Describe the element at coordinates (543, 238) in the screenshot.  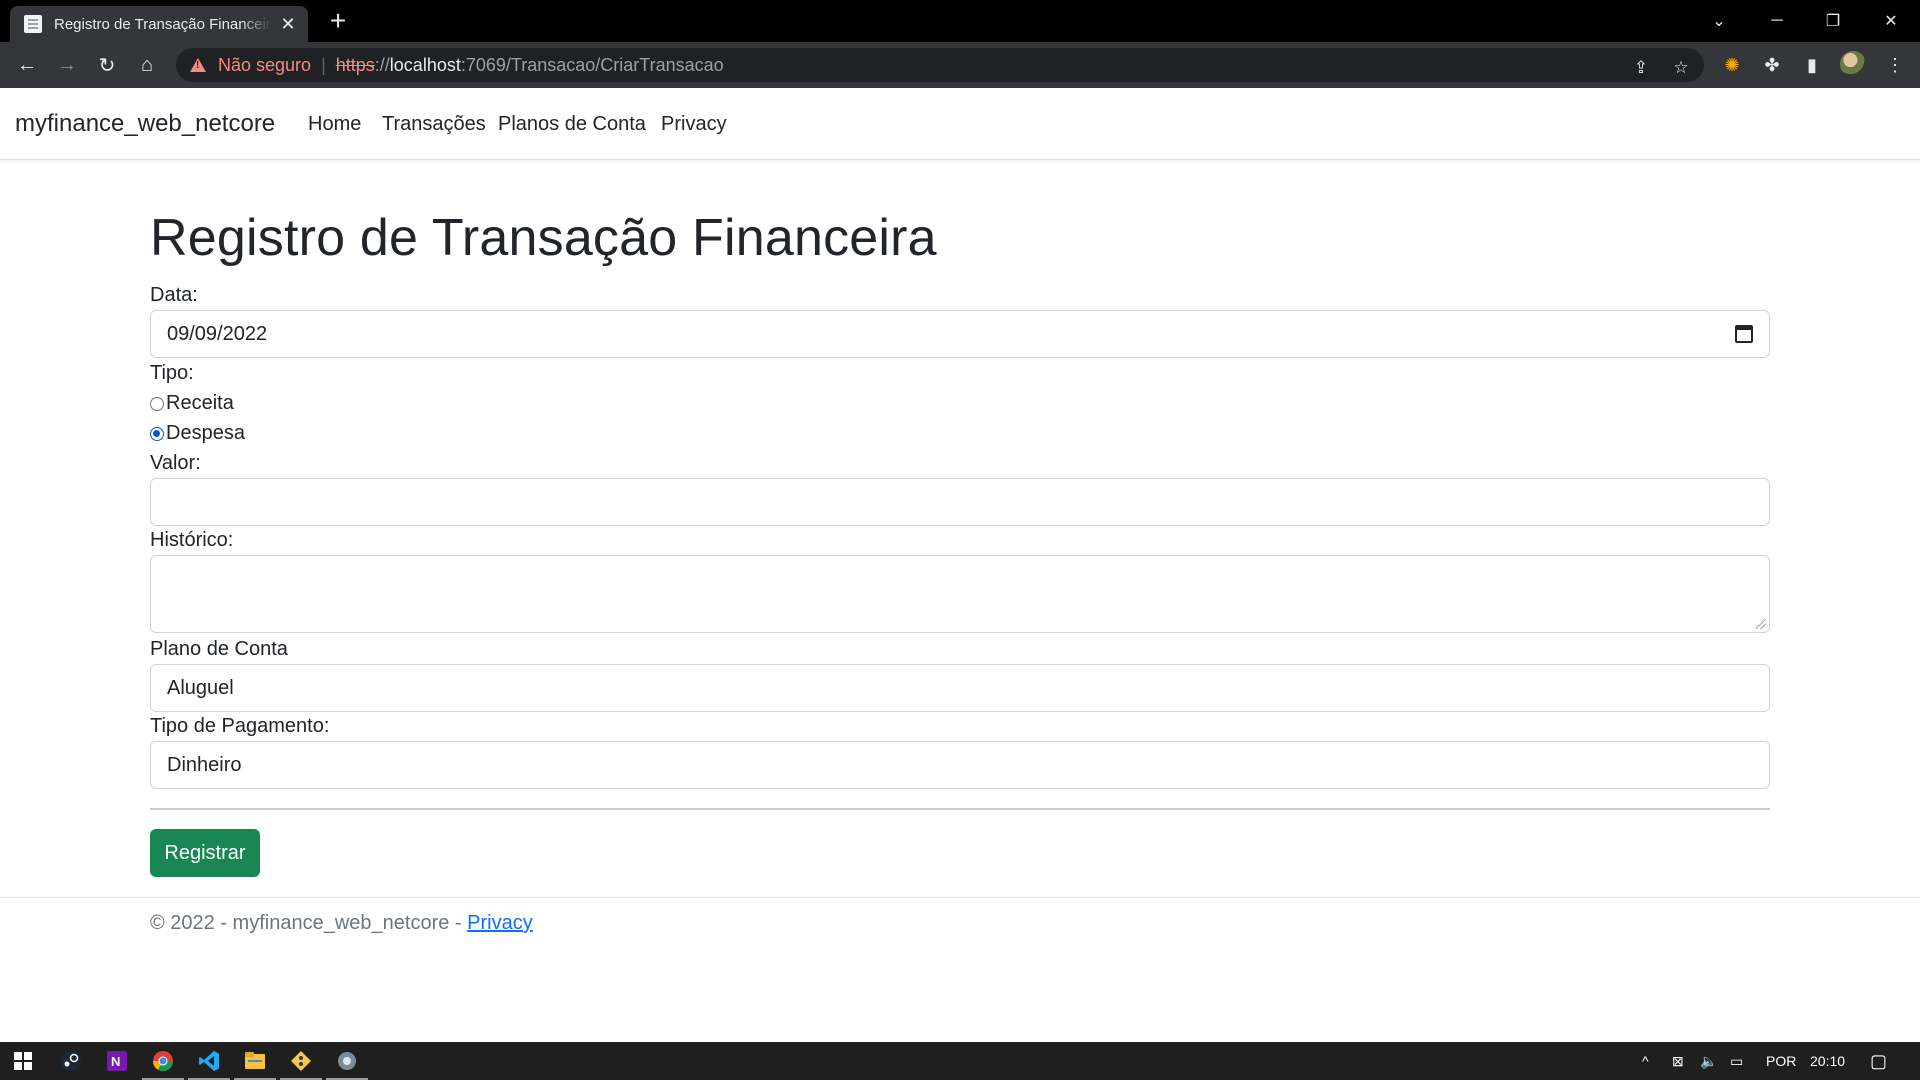
I see `page-title: Registro de Transação Financeira` at that location.